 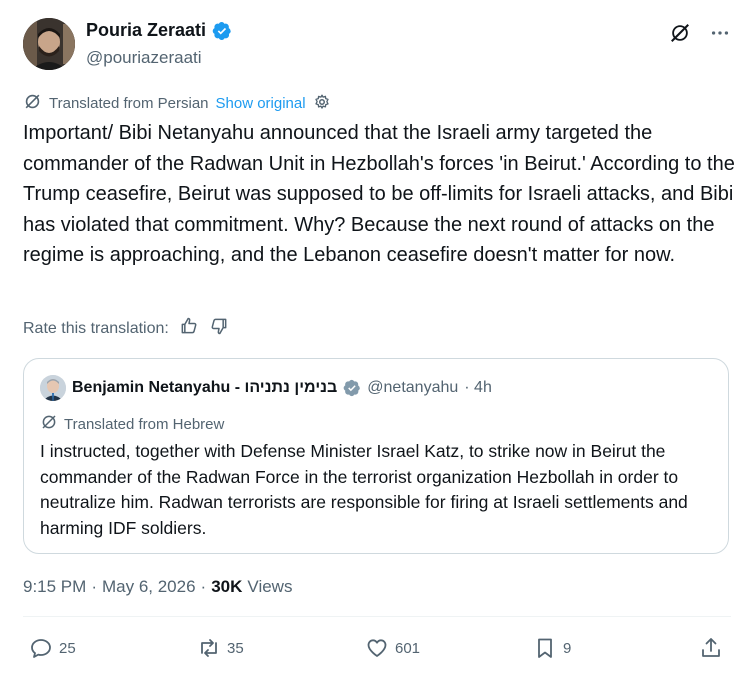 I want to click on views-count: 30K, so click(x=227, y=586).